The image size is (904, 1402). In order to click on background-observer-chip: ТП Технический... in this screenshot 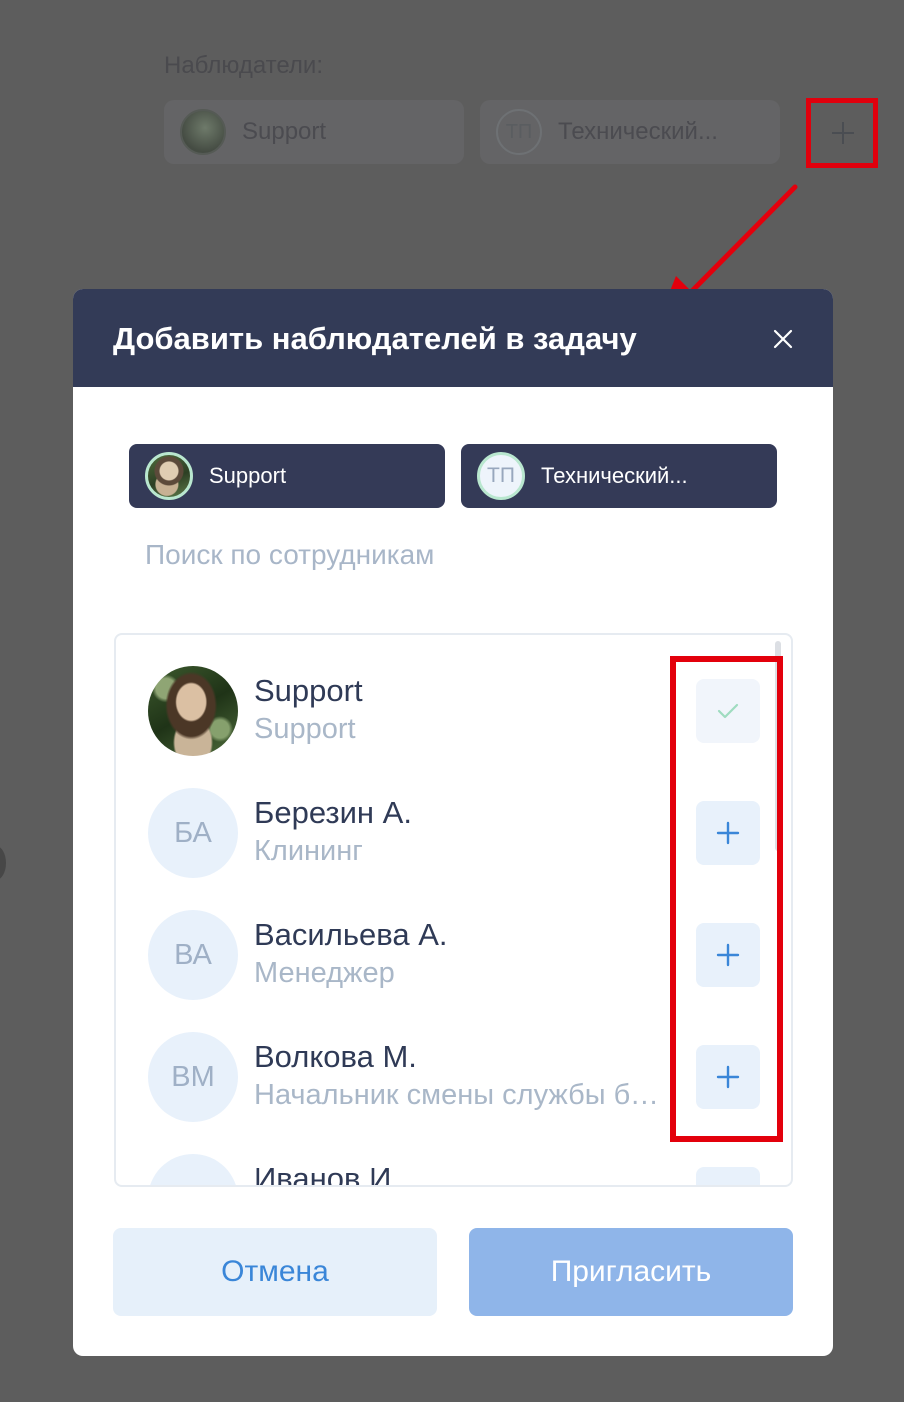, I will do `click(630, 132)`.